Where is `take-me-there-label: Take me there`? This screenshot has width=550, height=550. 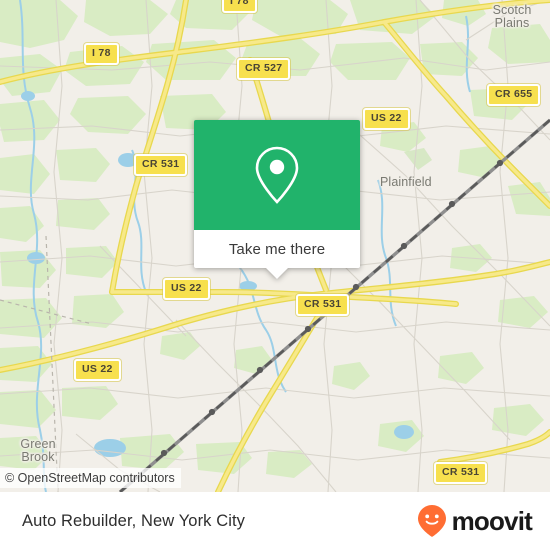
take-me-there-label: Take me there is located at coordinates (277, 249).